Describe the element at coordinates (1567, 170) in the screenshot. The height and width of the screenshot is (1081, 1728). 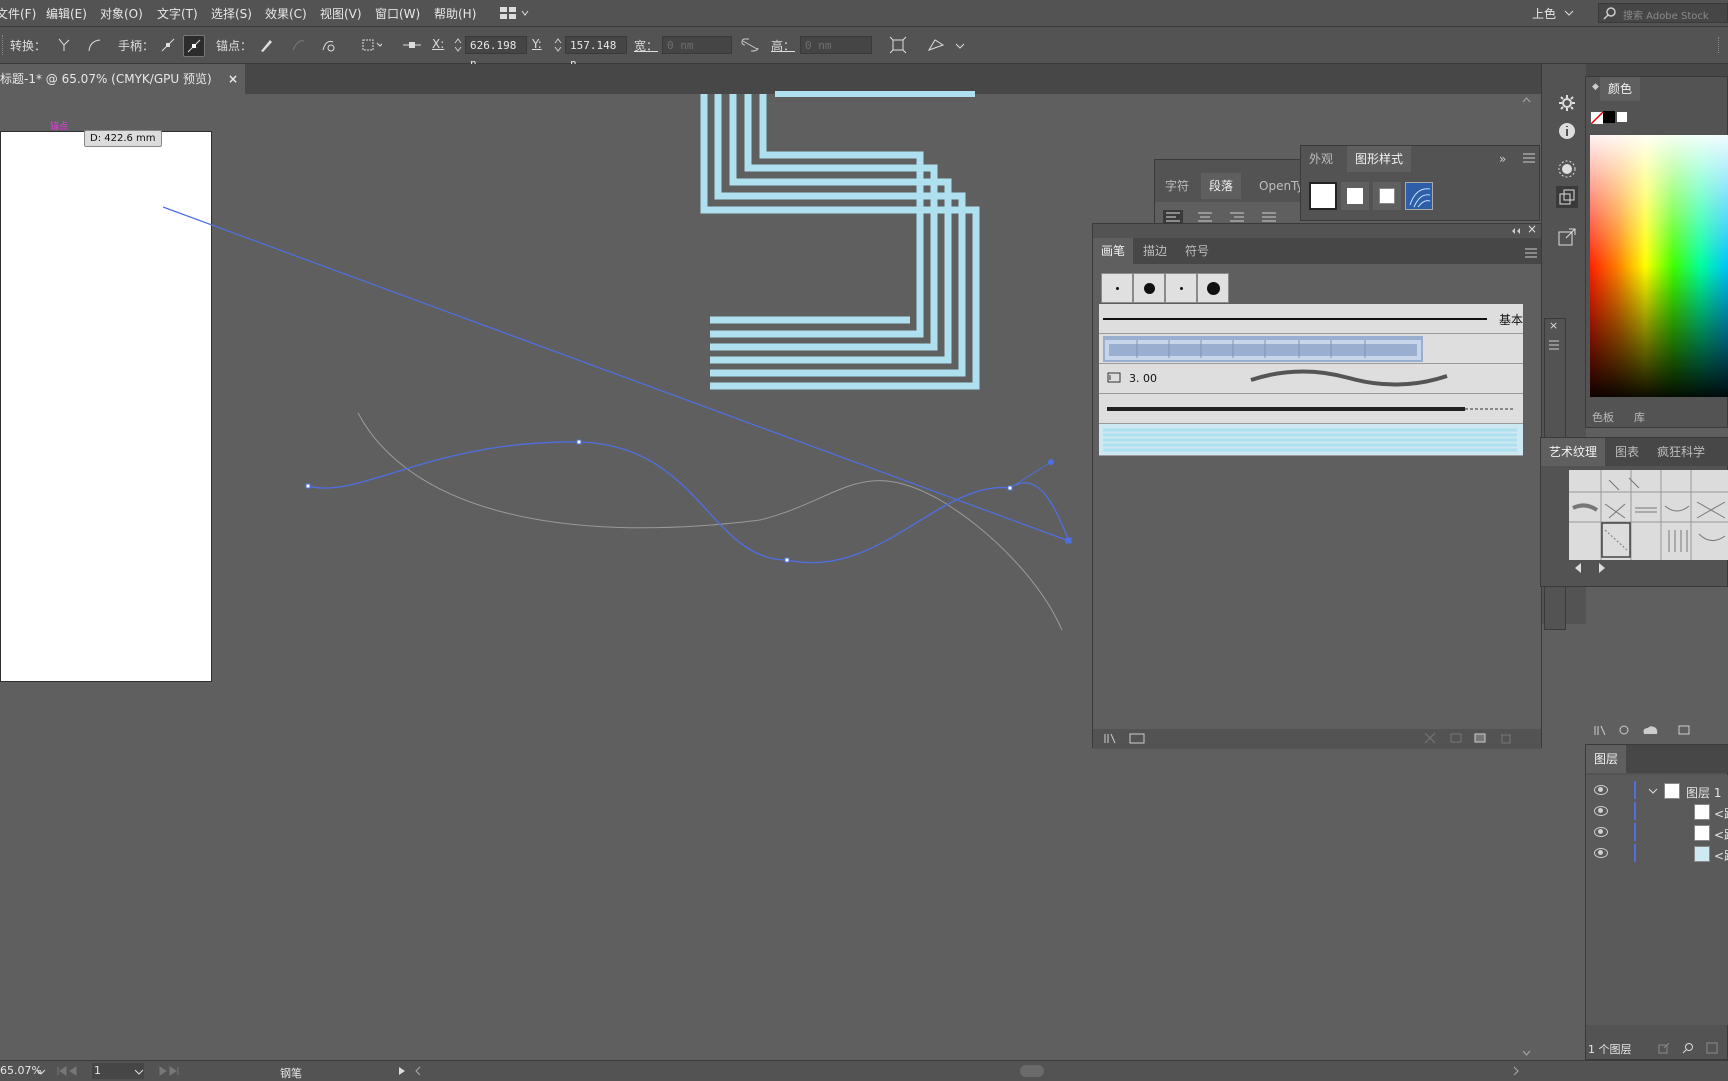
I see `sun-icon` at that location.